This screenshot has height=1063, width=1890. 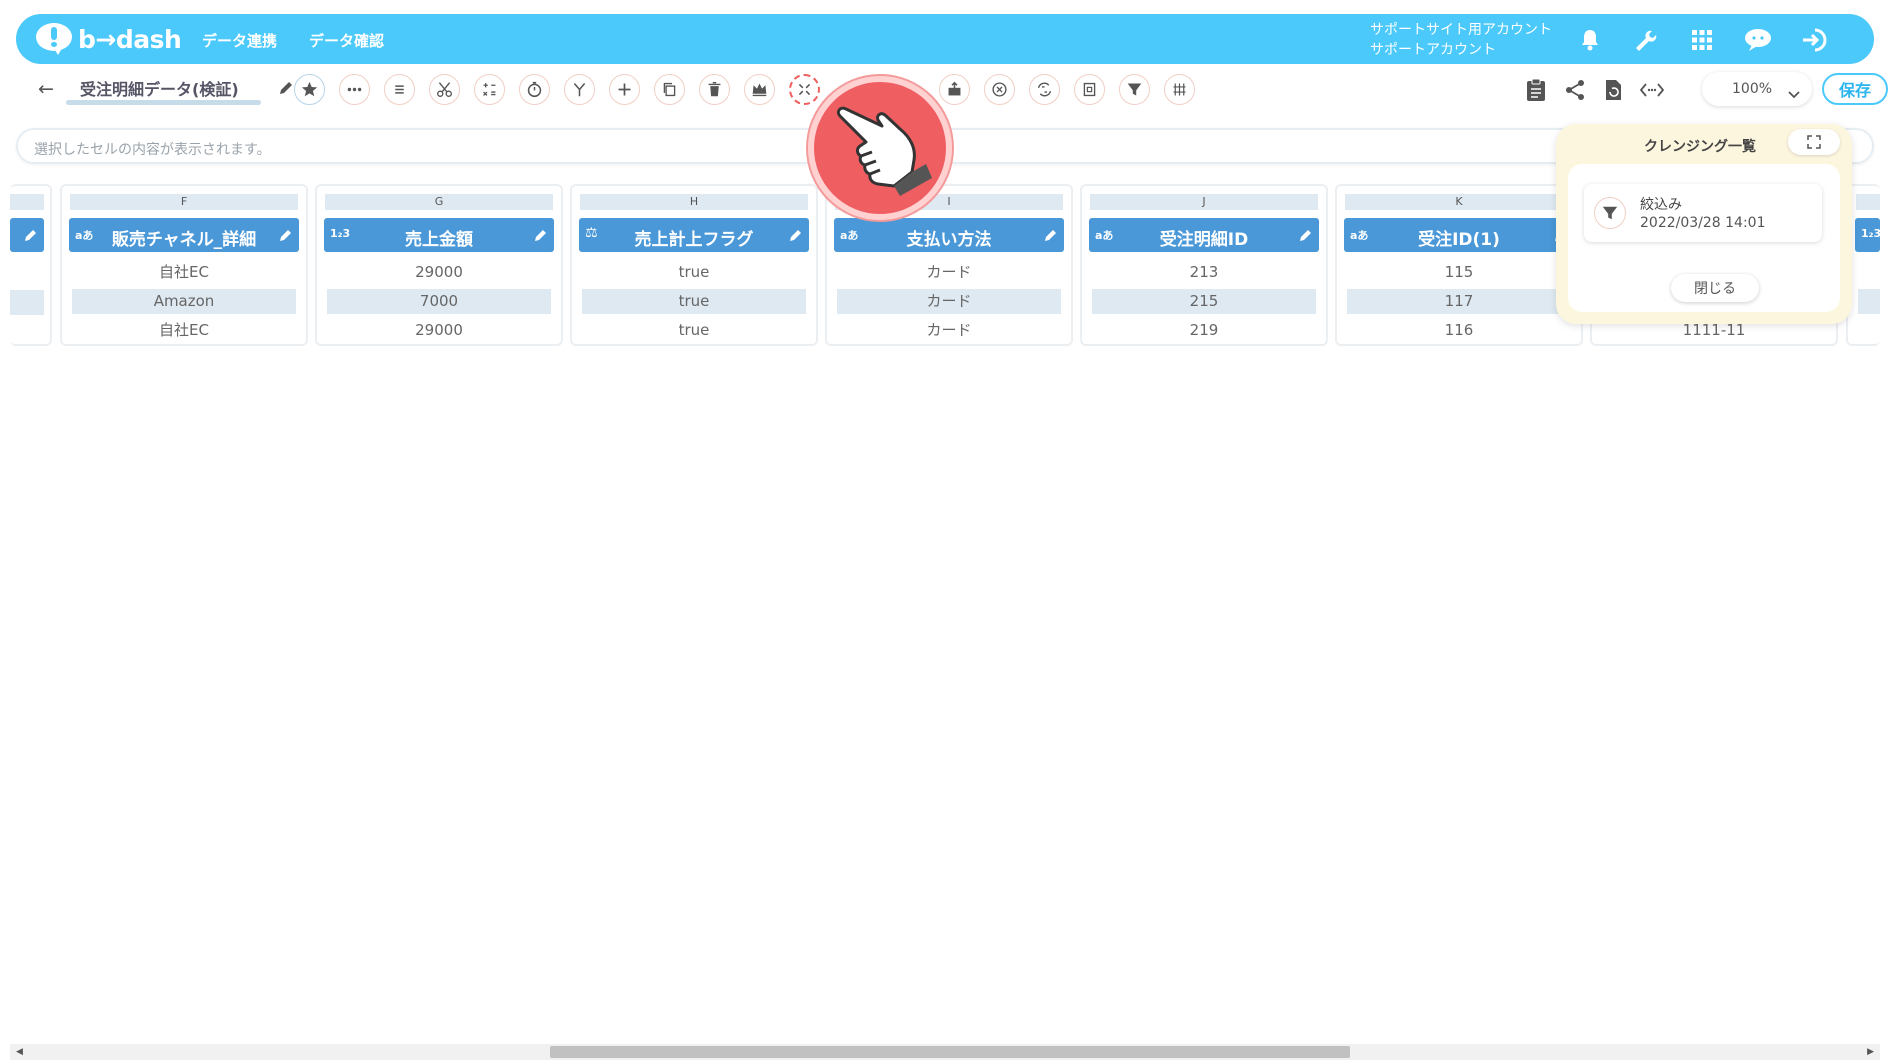 I want to click on column-header: aあ 支払い方法, so click(x=949, y=235).